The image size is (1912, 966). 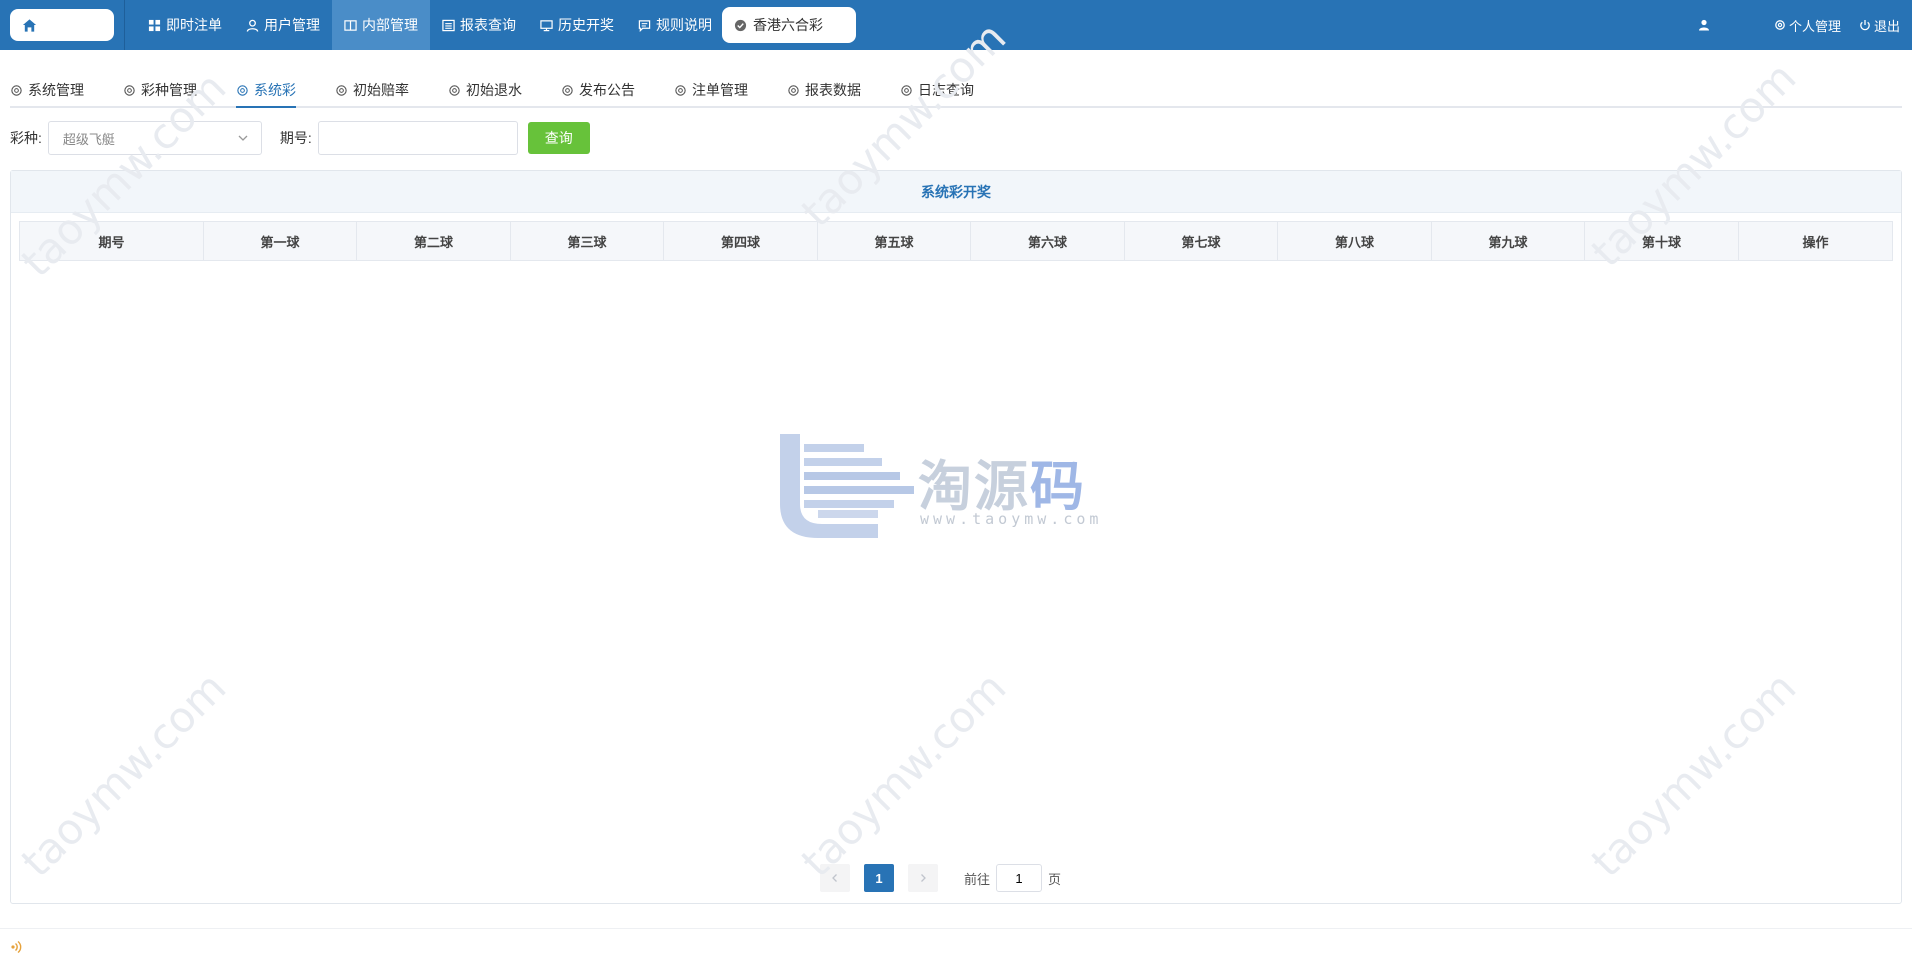 What do you see at coordinates (295, 138) in the screenshot?
I see `issue-number-label: 期号:` at bounding box center [295, 138].